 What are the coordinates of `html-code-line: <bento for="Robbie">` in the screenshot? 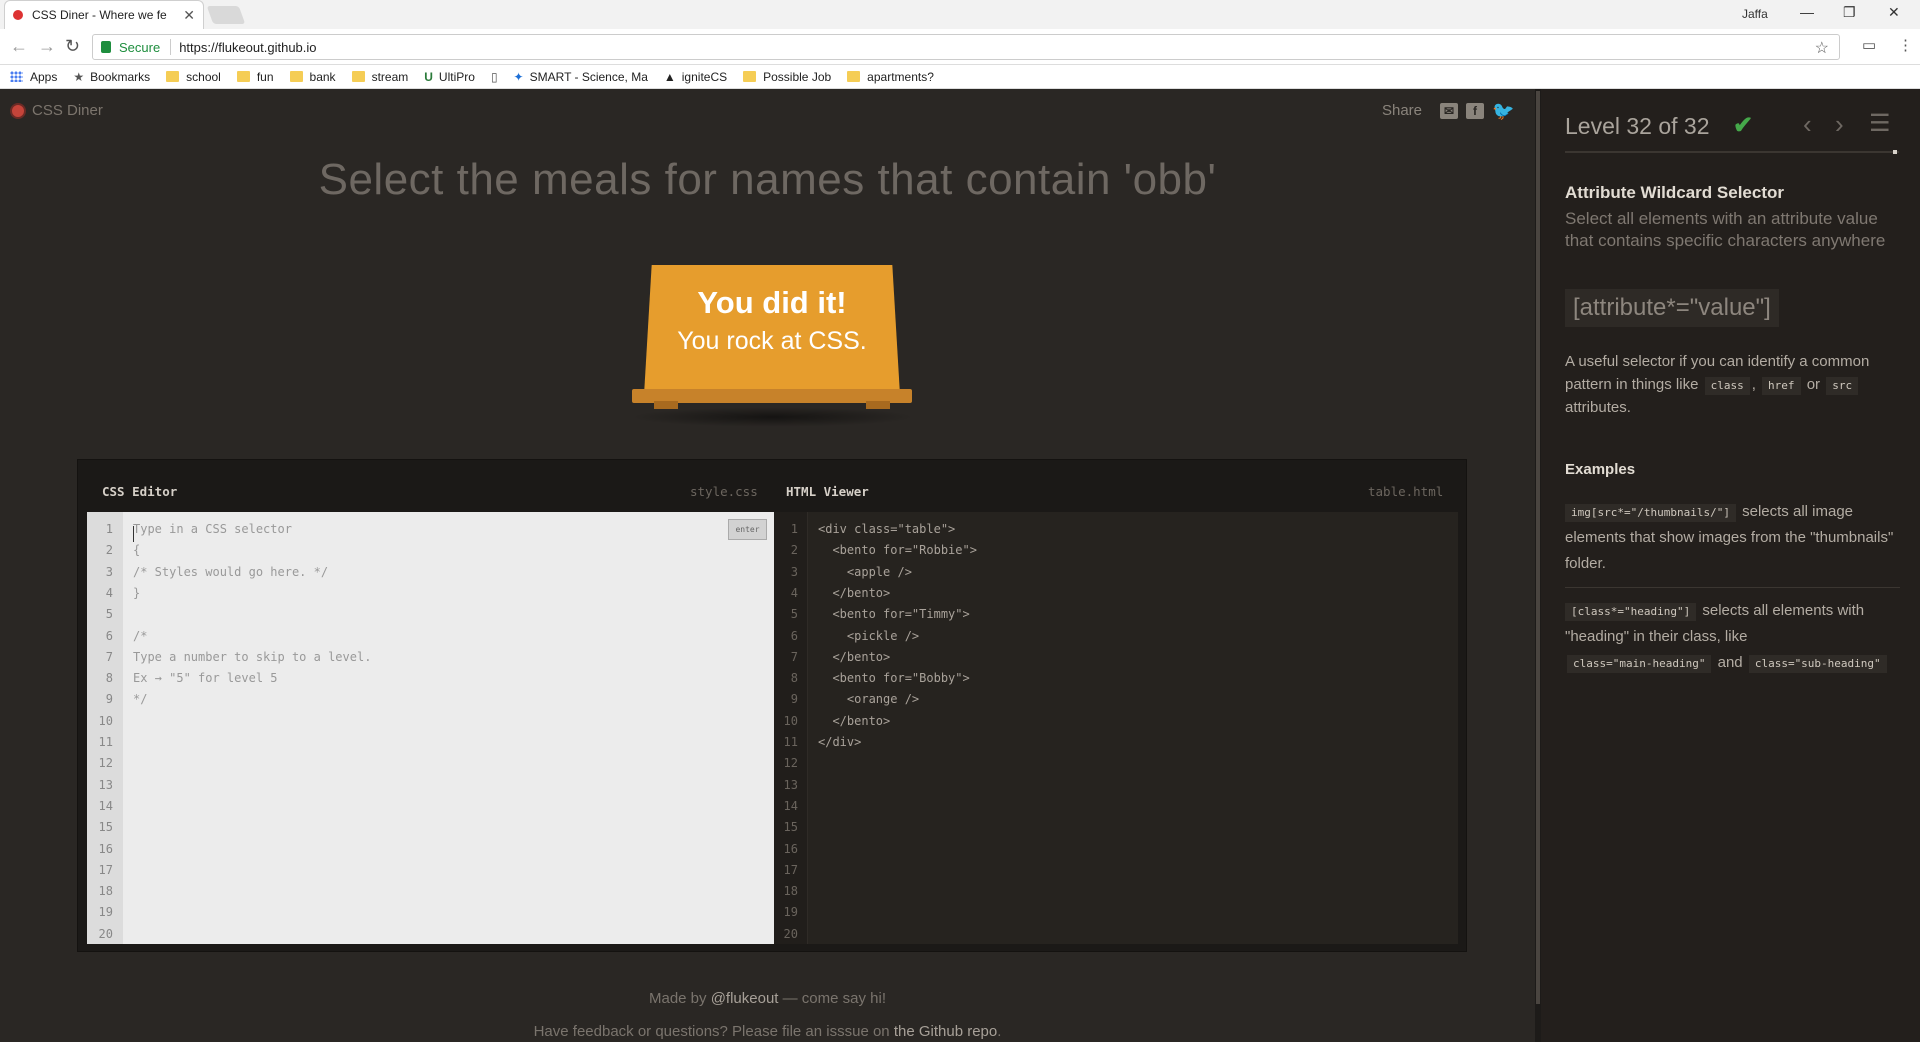 It's located at (897, 550).